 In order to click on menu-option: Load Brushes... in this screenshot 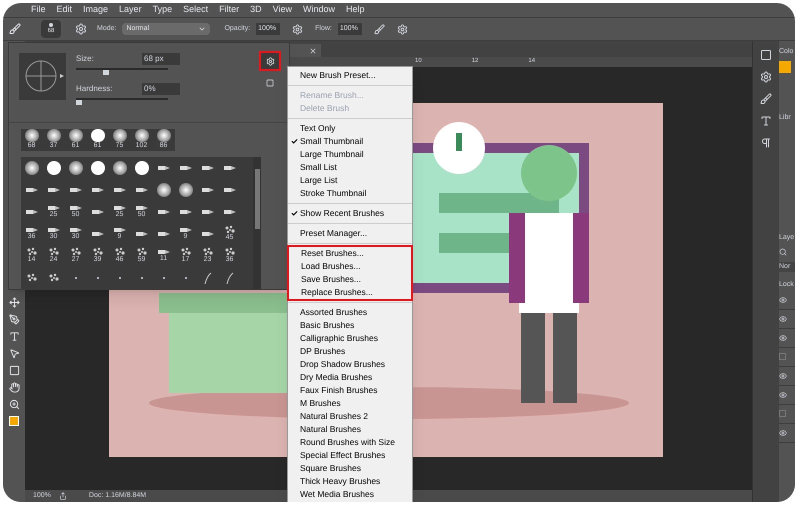, I will do `click(350, 266)`.